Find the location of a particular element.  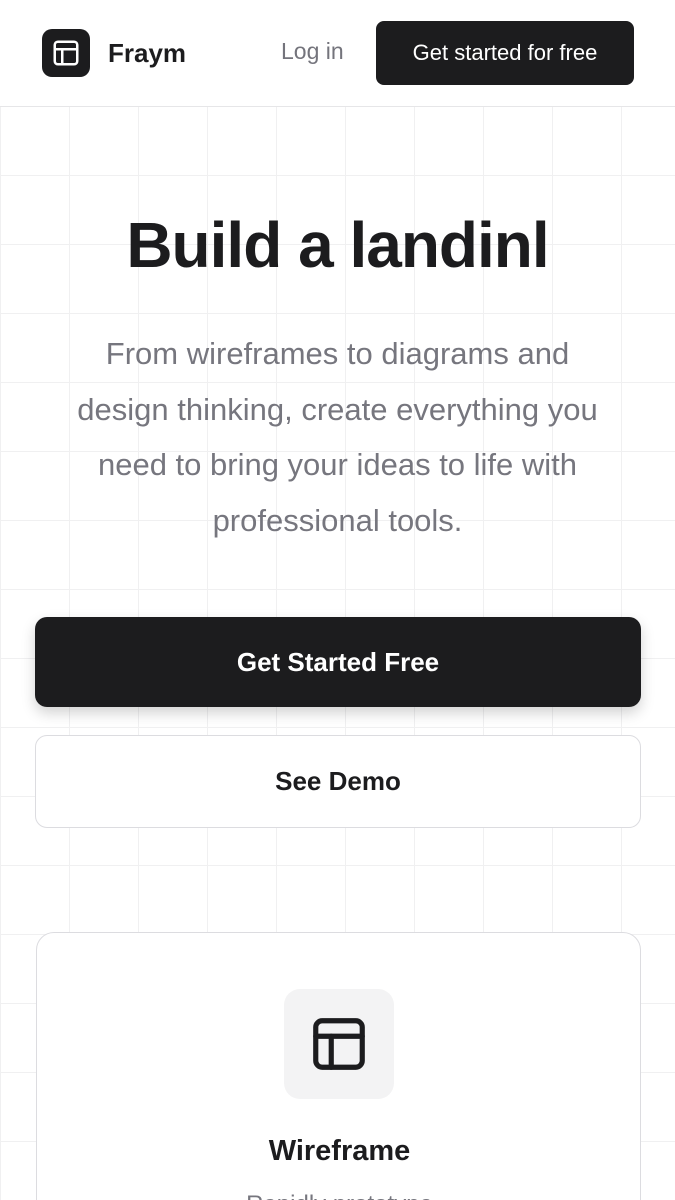

get-started-free-button: Get Started Free is located at coordinates (338, 662).